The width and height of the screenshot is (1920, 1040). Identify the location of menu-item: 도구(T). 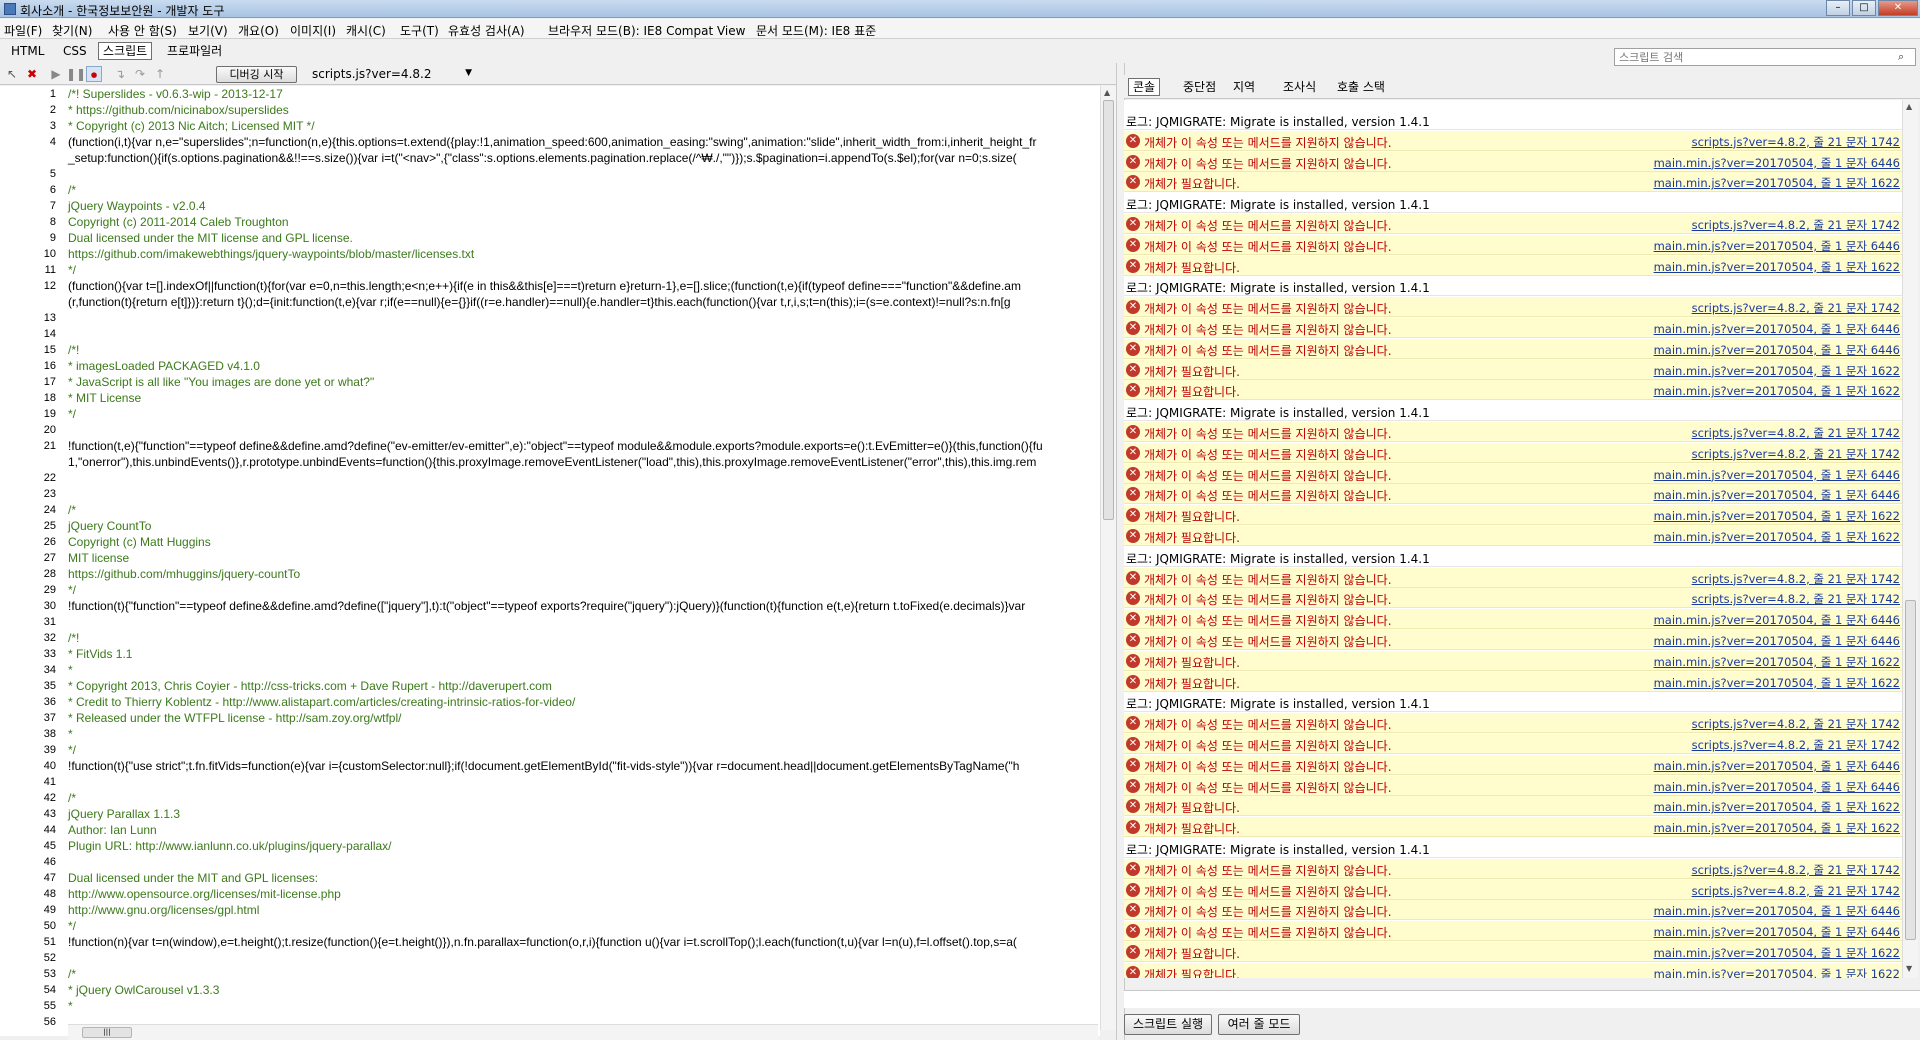
(419, 30).